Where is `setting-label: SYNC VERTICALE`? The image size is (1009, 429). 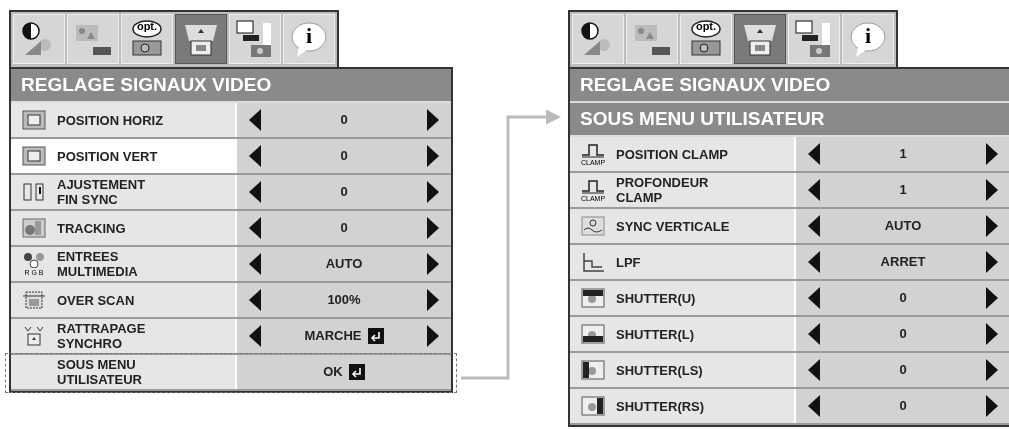 setting-label: SYNC VERTICALE is located at coordinates (673, 226).